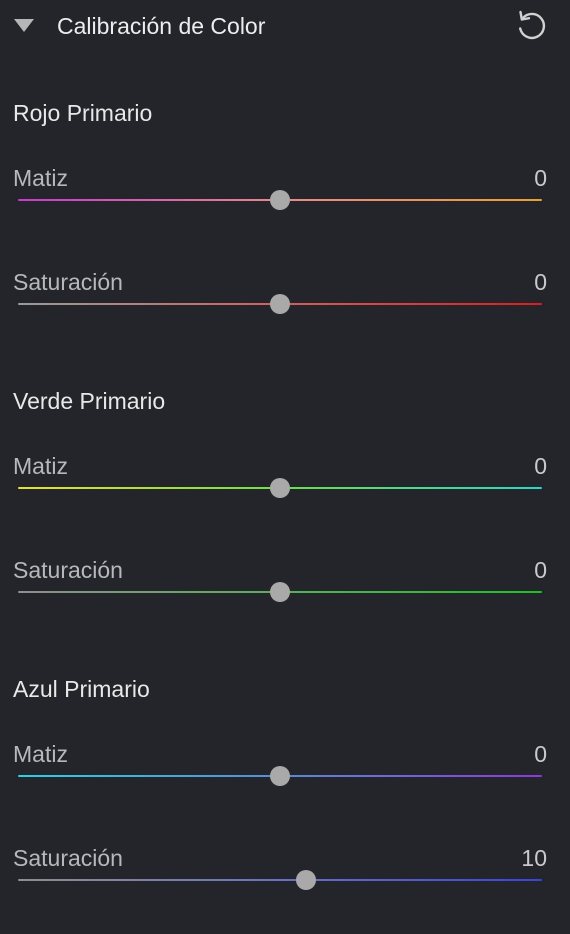 This screenshot has height=934, width=570. What do you see at coordinates (532, 26) in the screenshot?
I see `reset-icon` at bounding box center [532, 26].